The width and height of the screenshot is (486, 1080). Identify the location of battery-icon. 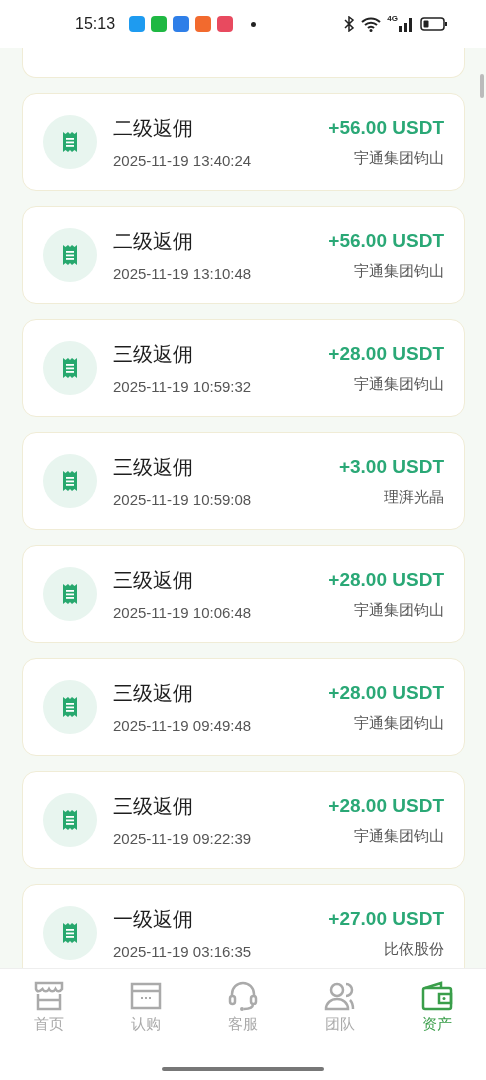
(434, 24).